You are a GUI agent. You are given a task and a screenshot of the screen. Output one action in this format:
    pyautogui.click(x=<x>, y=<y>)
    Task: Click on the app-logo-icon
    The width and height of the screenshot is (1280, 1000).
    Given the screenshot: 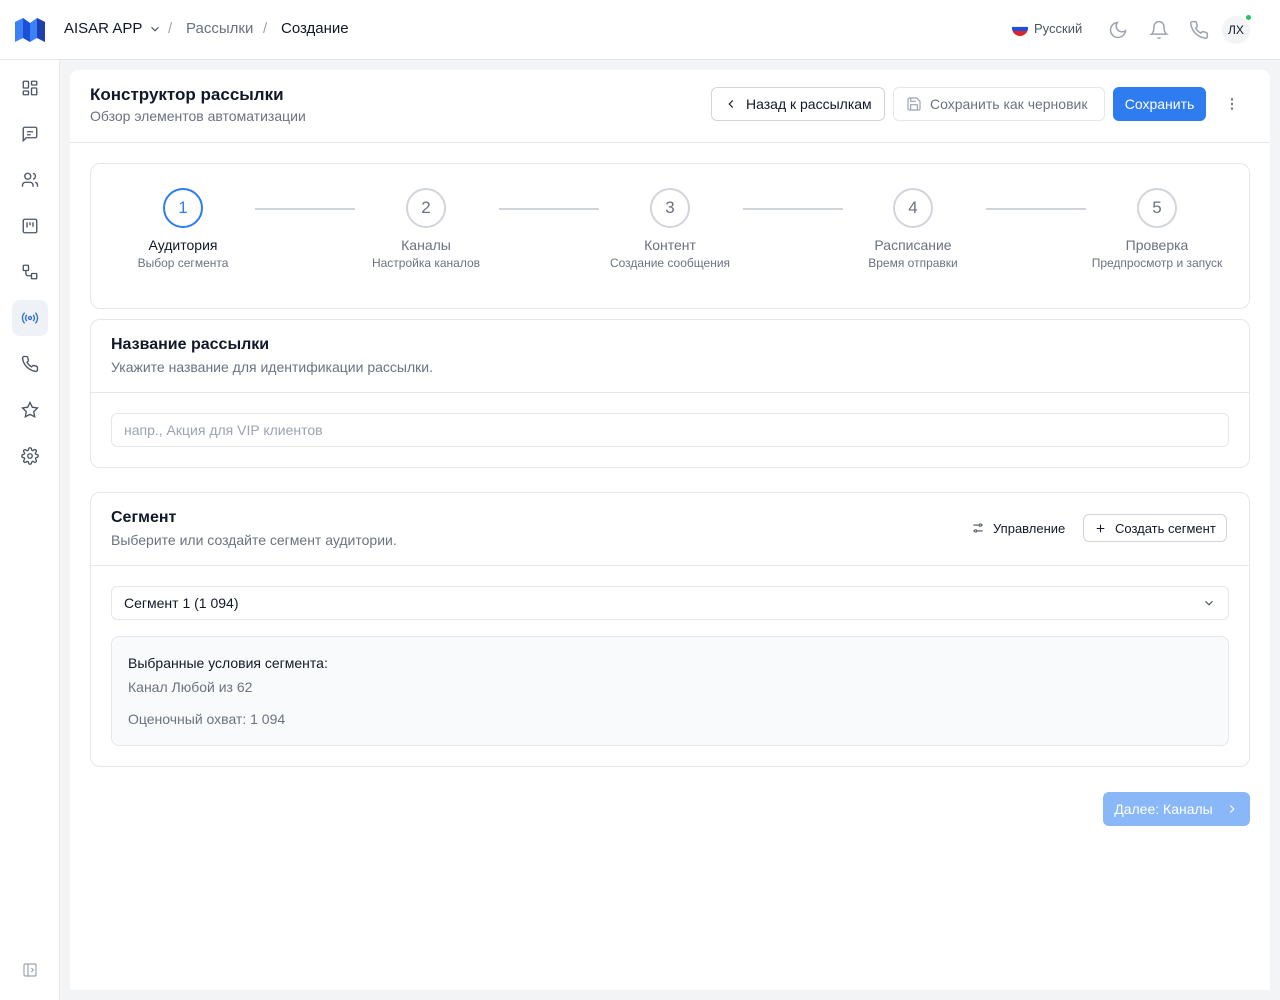 What is the action you would take?
    pyautogui.click(x=30, y=30)
    